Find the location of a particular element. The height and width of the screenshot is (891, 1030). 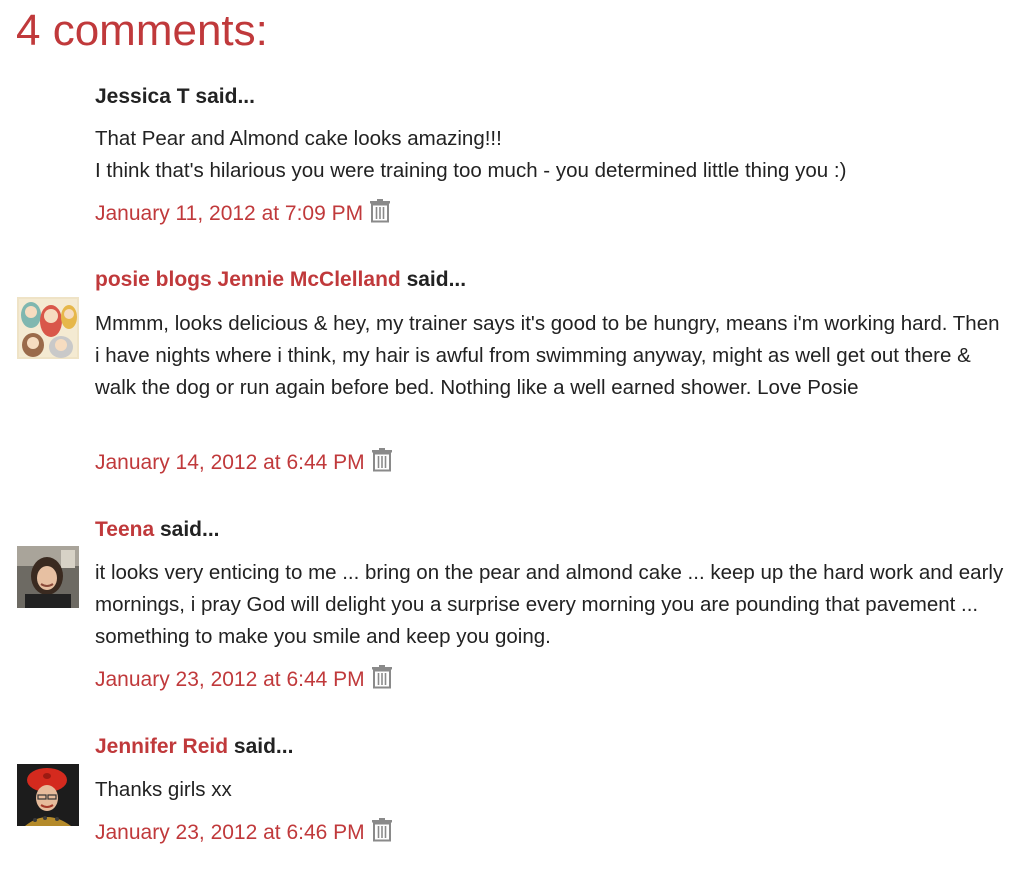

comments-heading: 4 comments: is located at coordinates (142, 30).